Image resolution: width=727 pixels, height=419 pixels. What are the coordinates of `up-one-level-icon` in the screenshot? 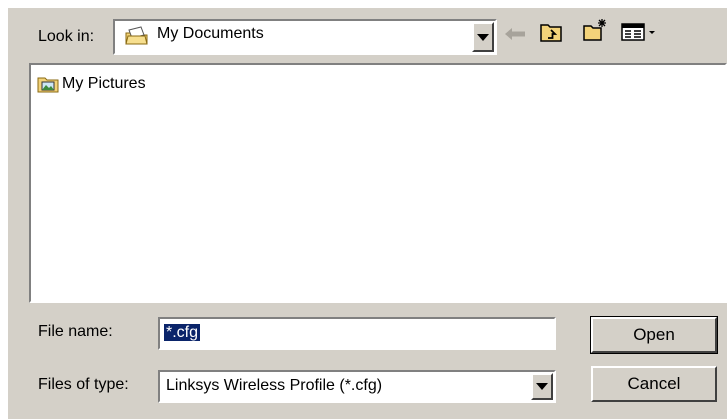 It's located at (551, 34).